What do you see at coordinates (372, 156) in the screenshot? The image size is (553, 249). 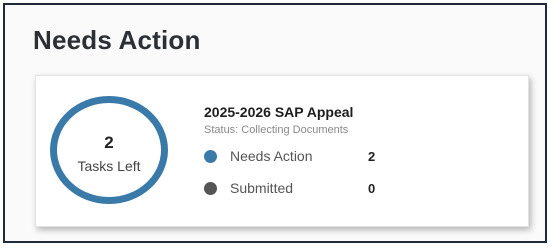 I see `legend-needs-action-count: 2` at bounding box center [372, 156].